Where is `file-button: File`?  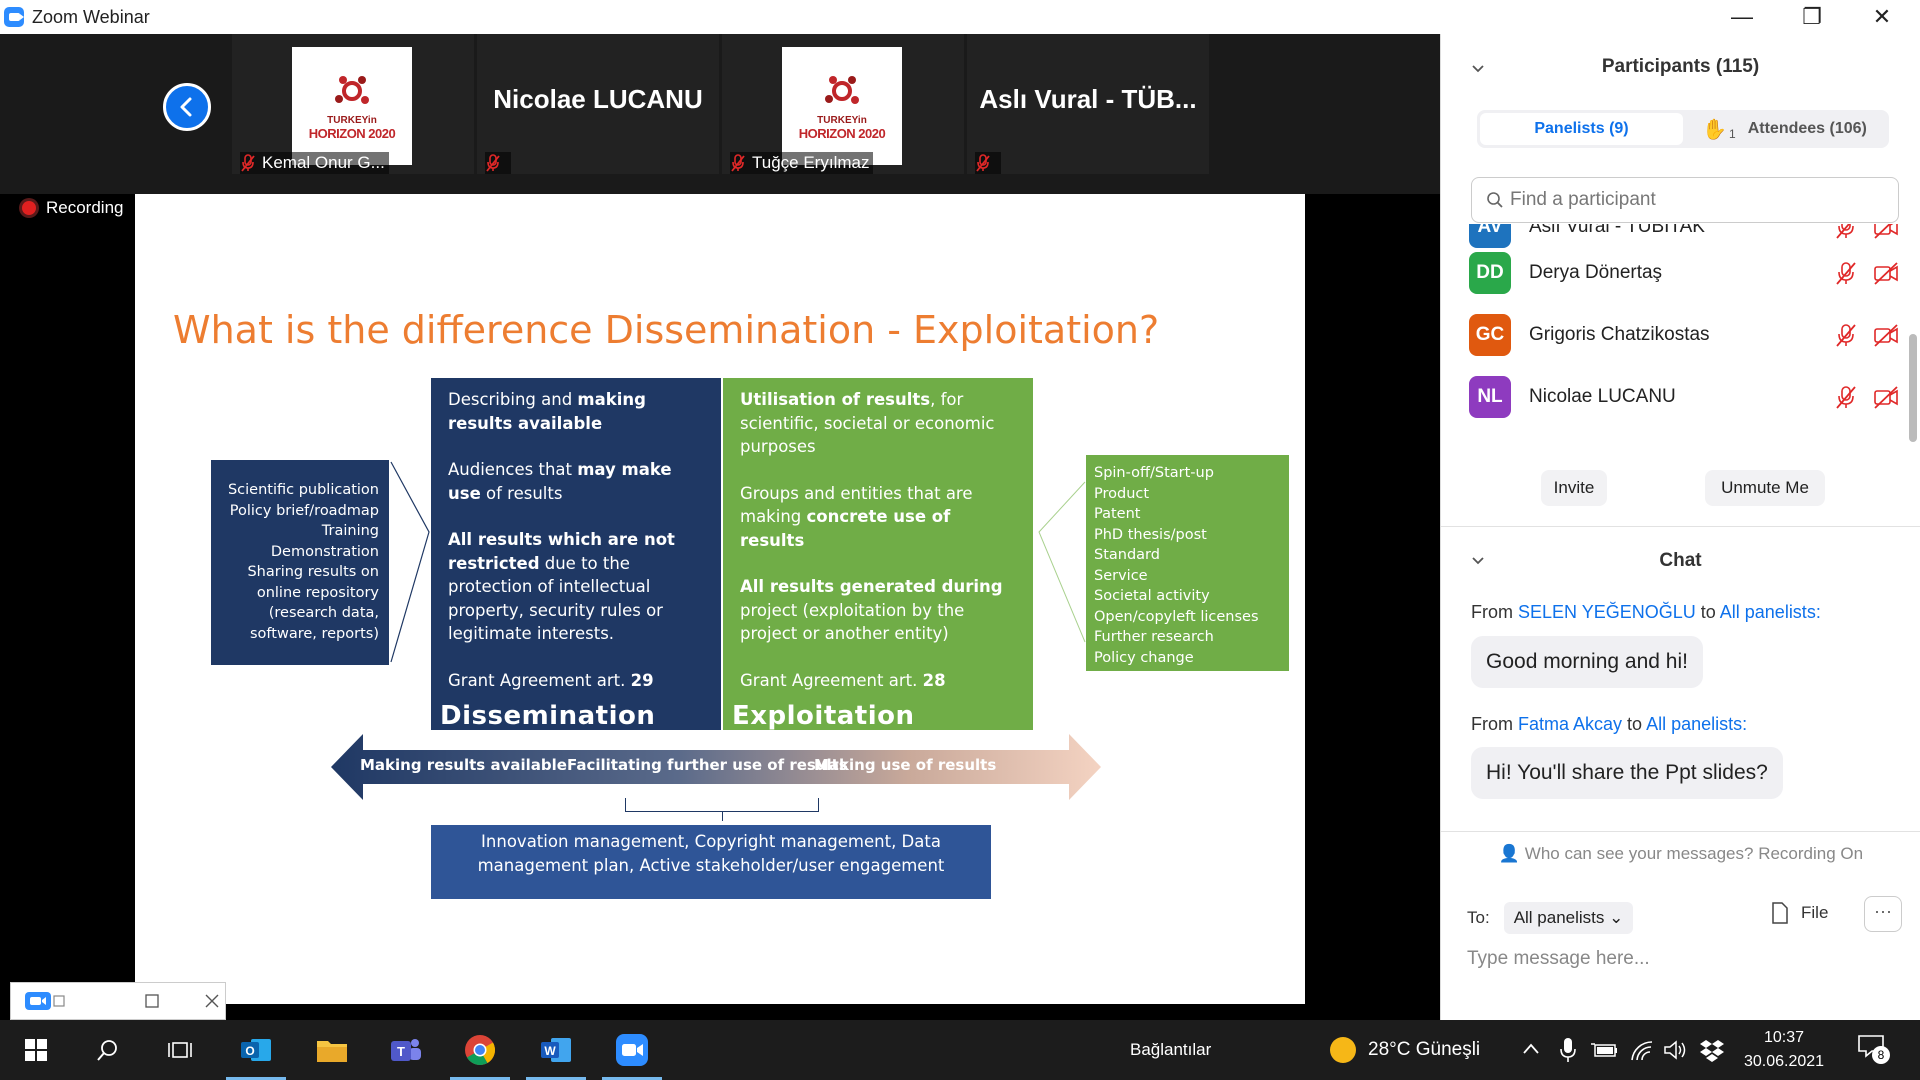 file-button: File is located at coordinates (1799, 913).